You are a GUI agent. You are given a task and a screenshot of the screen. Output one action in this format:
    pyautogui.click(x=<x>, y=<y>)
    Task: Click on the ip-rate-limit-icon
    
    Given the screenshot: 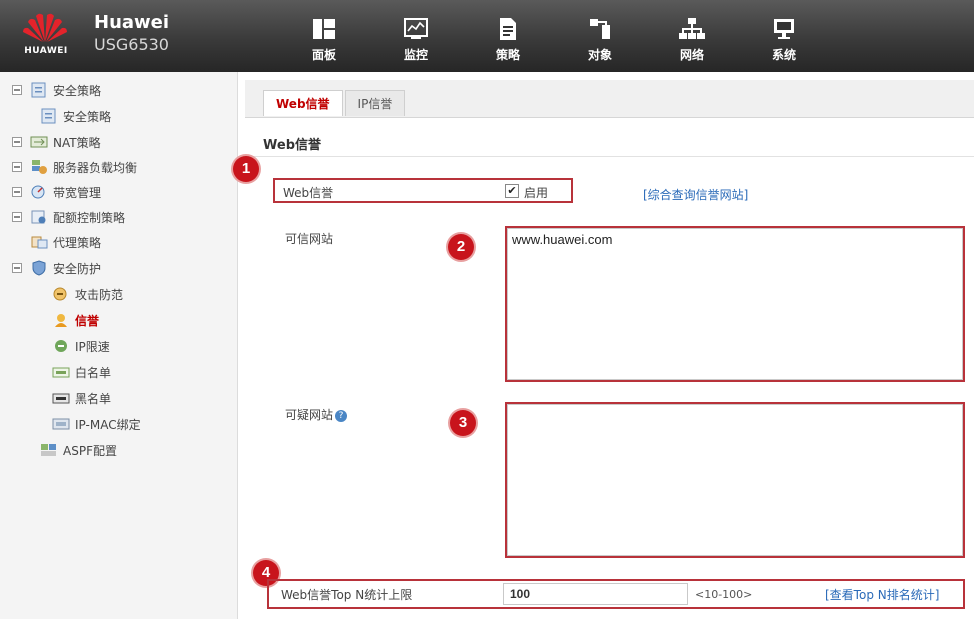 What is the action you would take?
    pyautogui.click(x=61, y=346)
    